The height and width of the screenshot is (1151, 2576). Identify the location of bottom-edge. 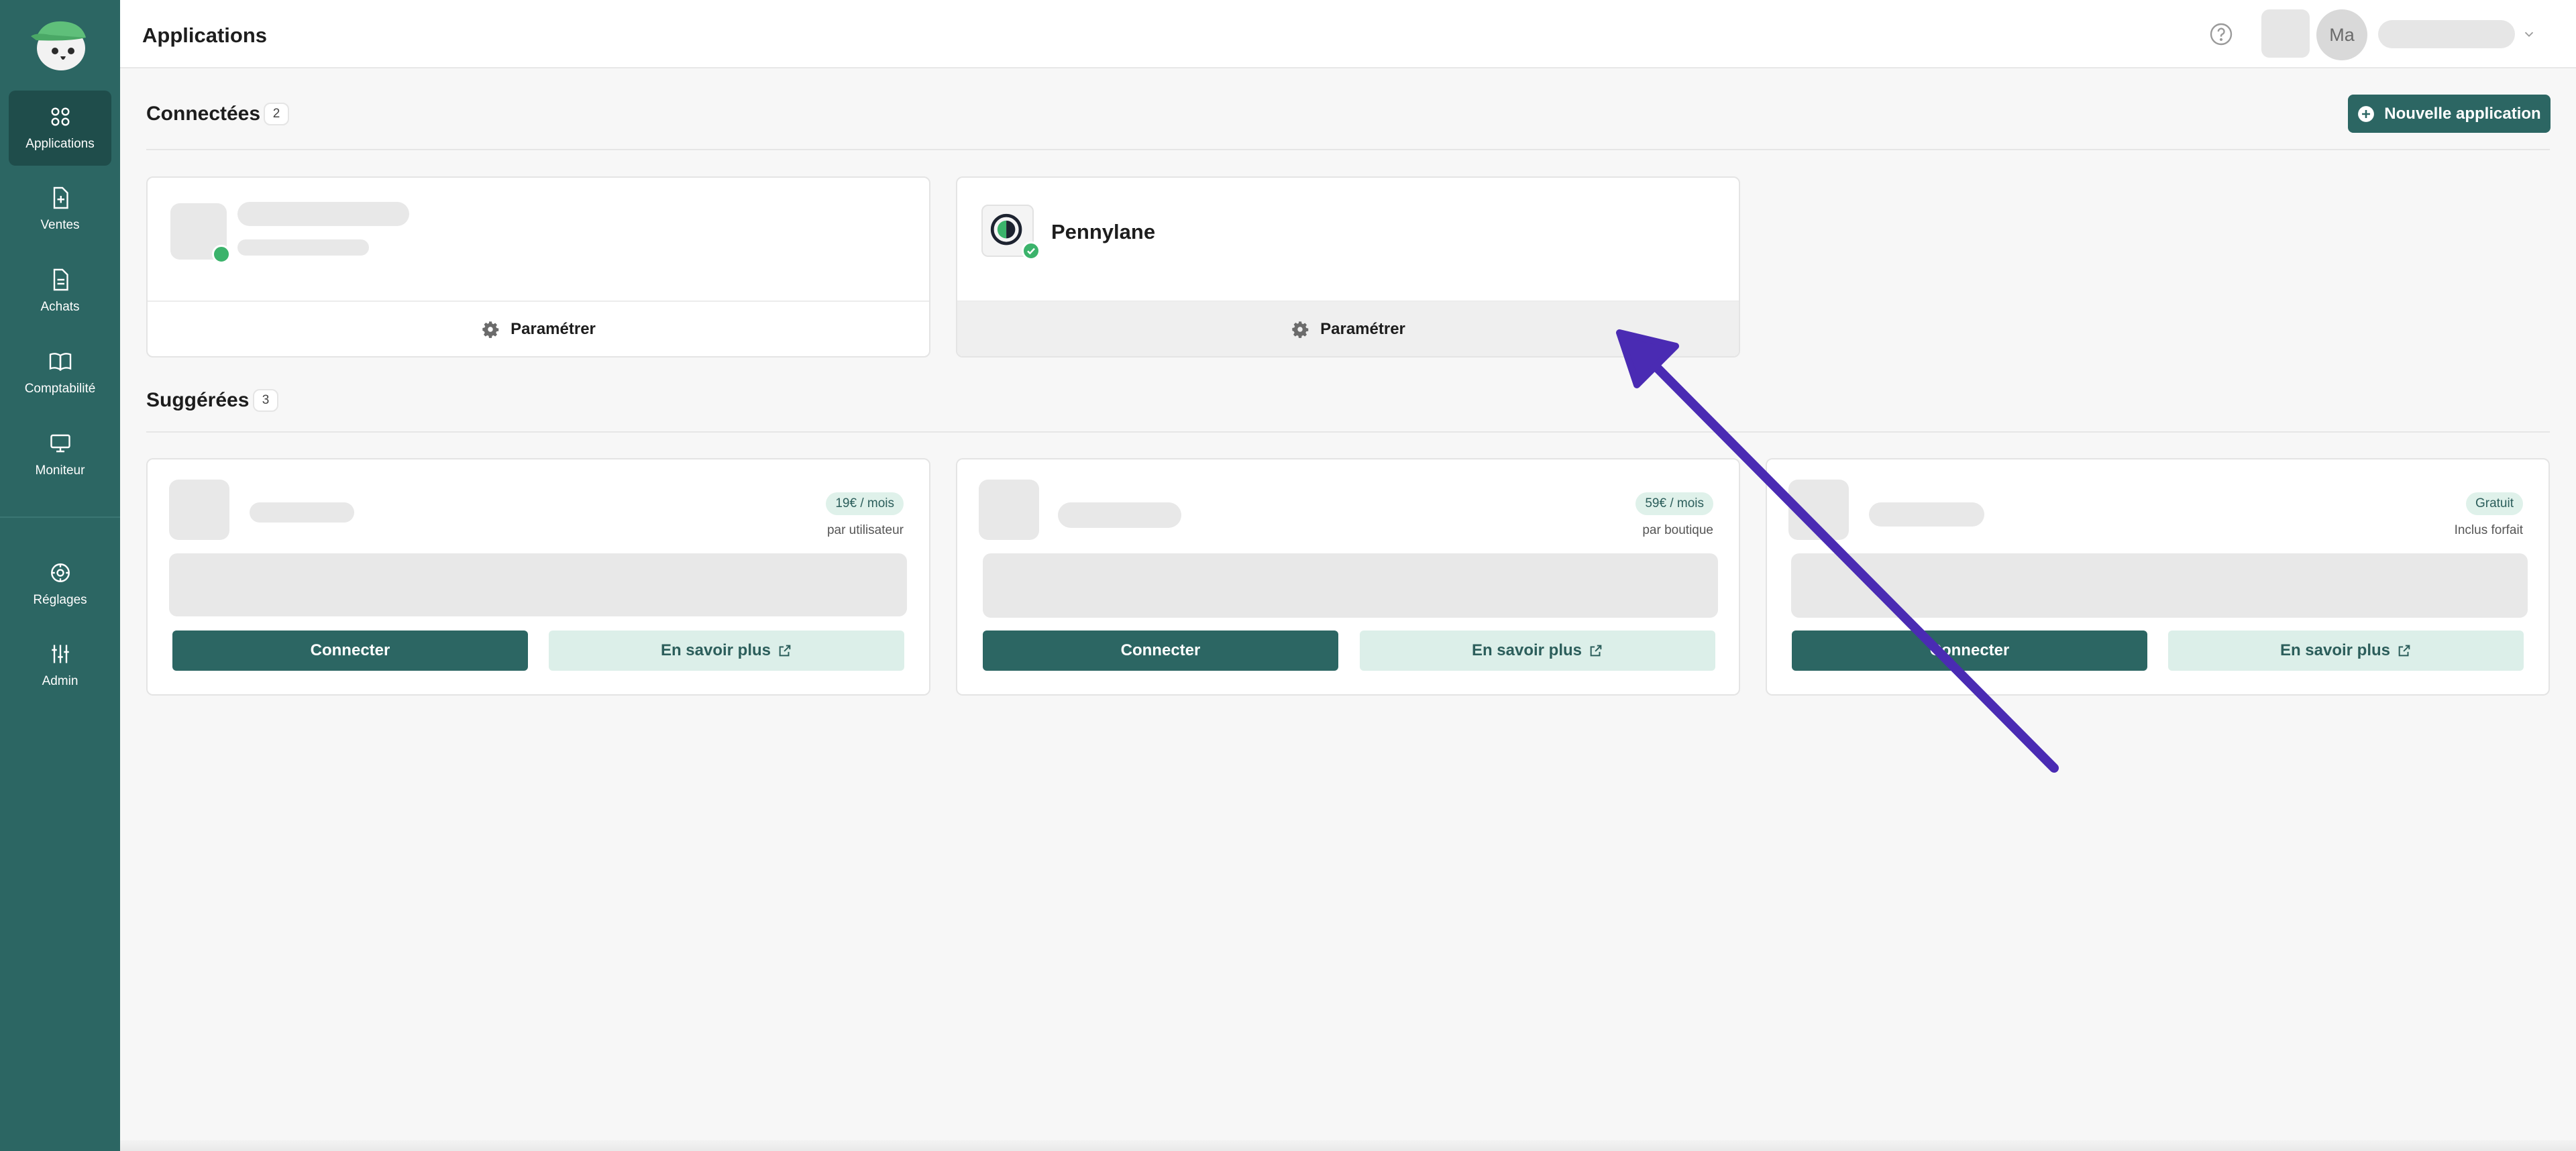
(1348, 1145).